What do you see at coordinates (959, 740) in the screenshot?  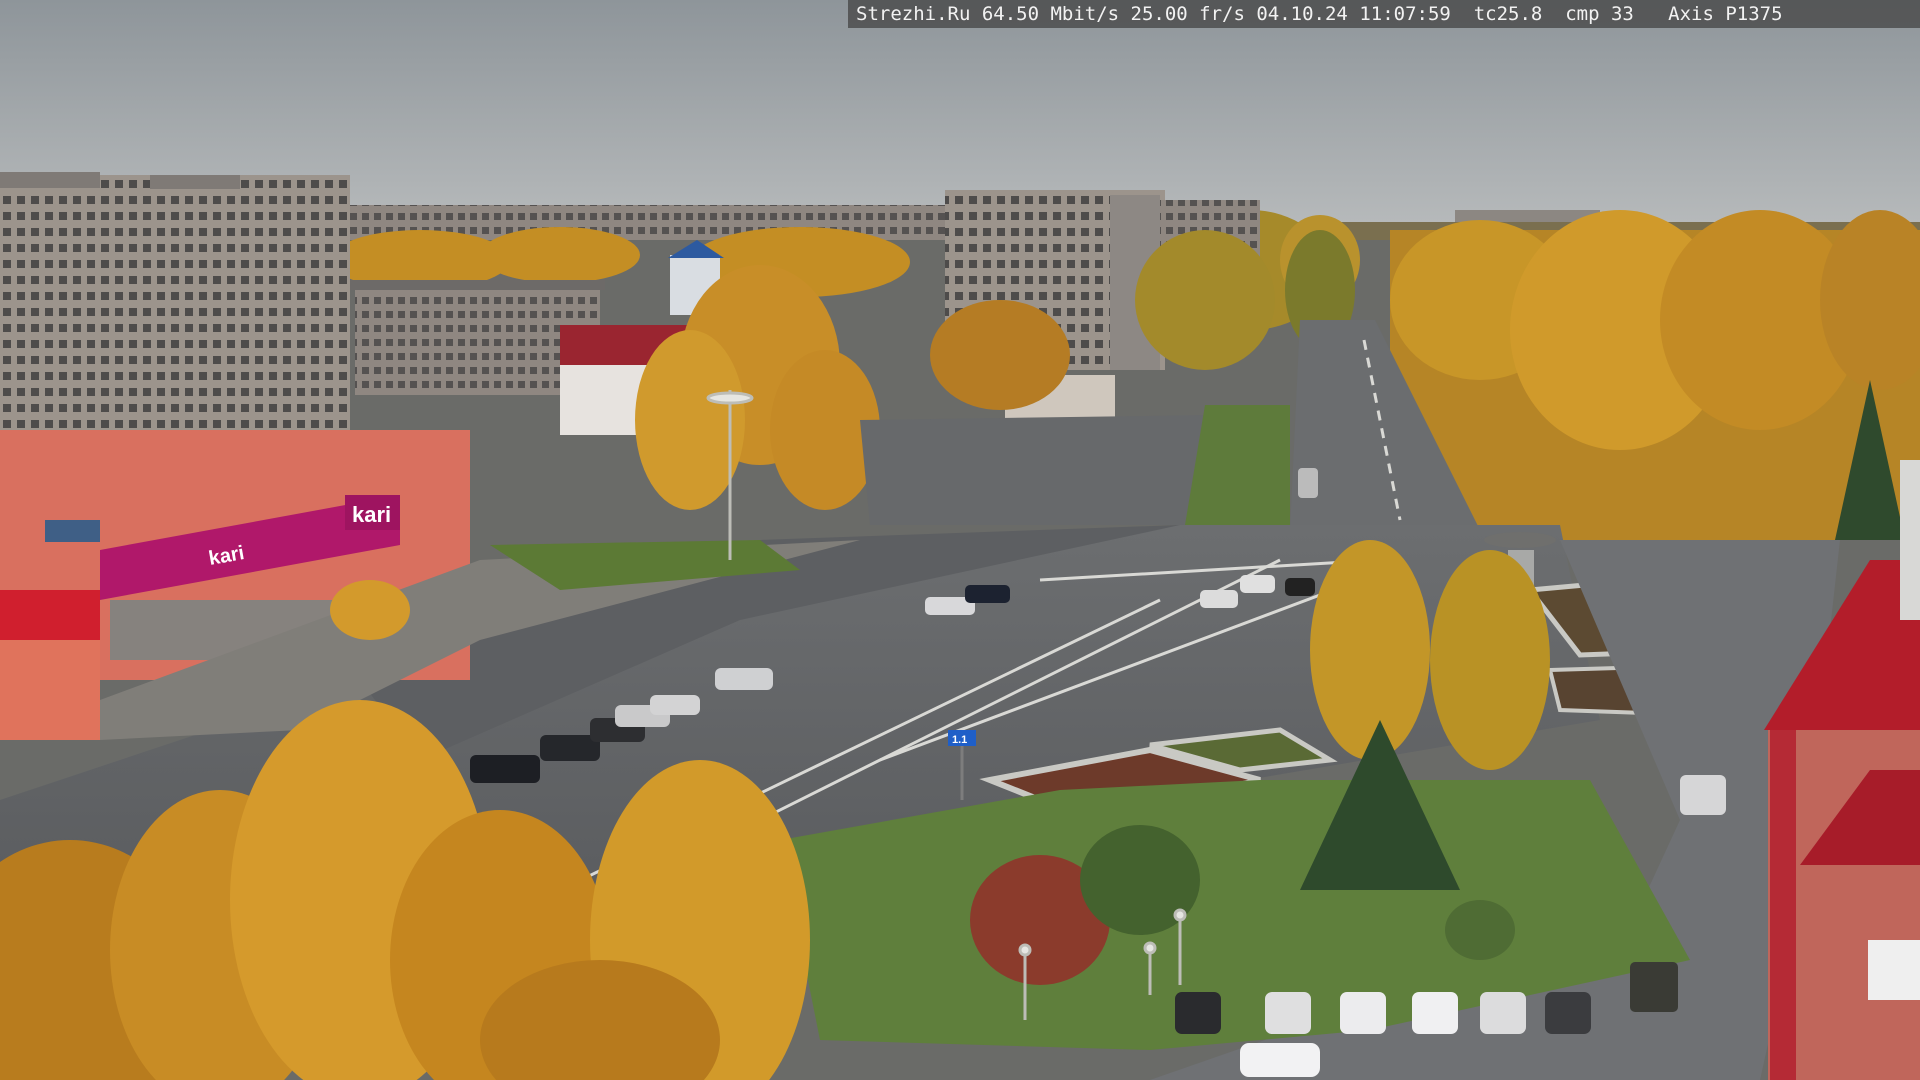 I see `road-sign-text: 1.1` at bounding box center [959, 740].